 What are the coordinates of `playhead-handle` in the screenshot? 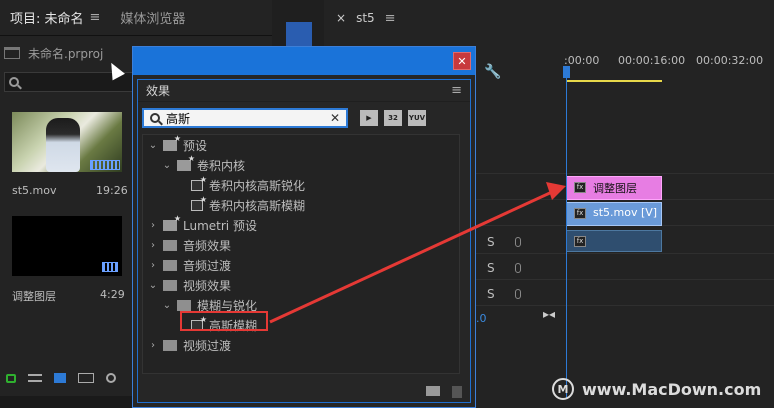 It's located at (566, 72).